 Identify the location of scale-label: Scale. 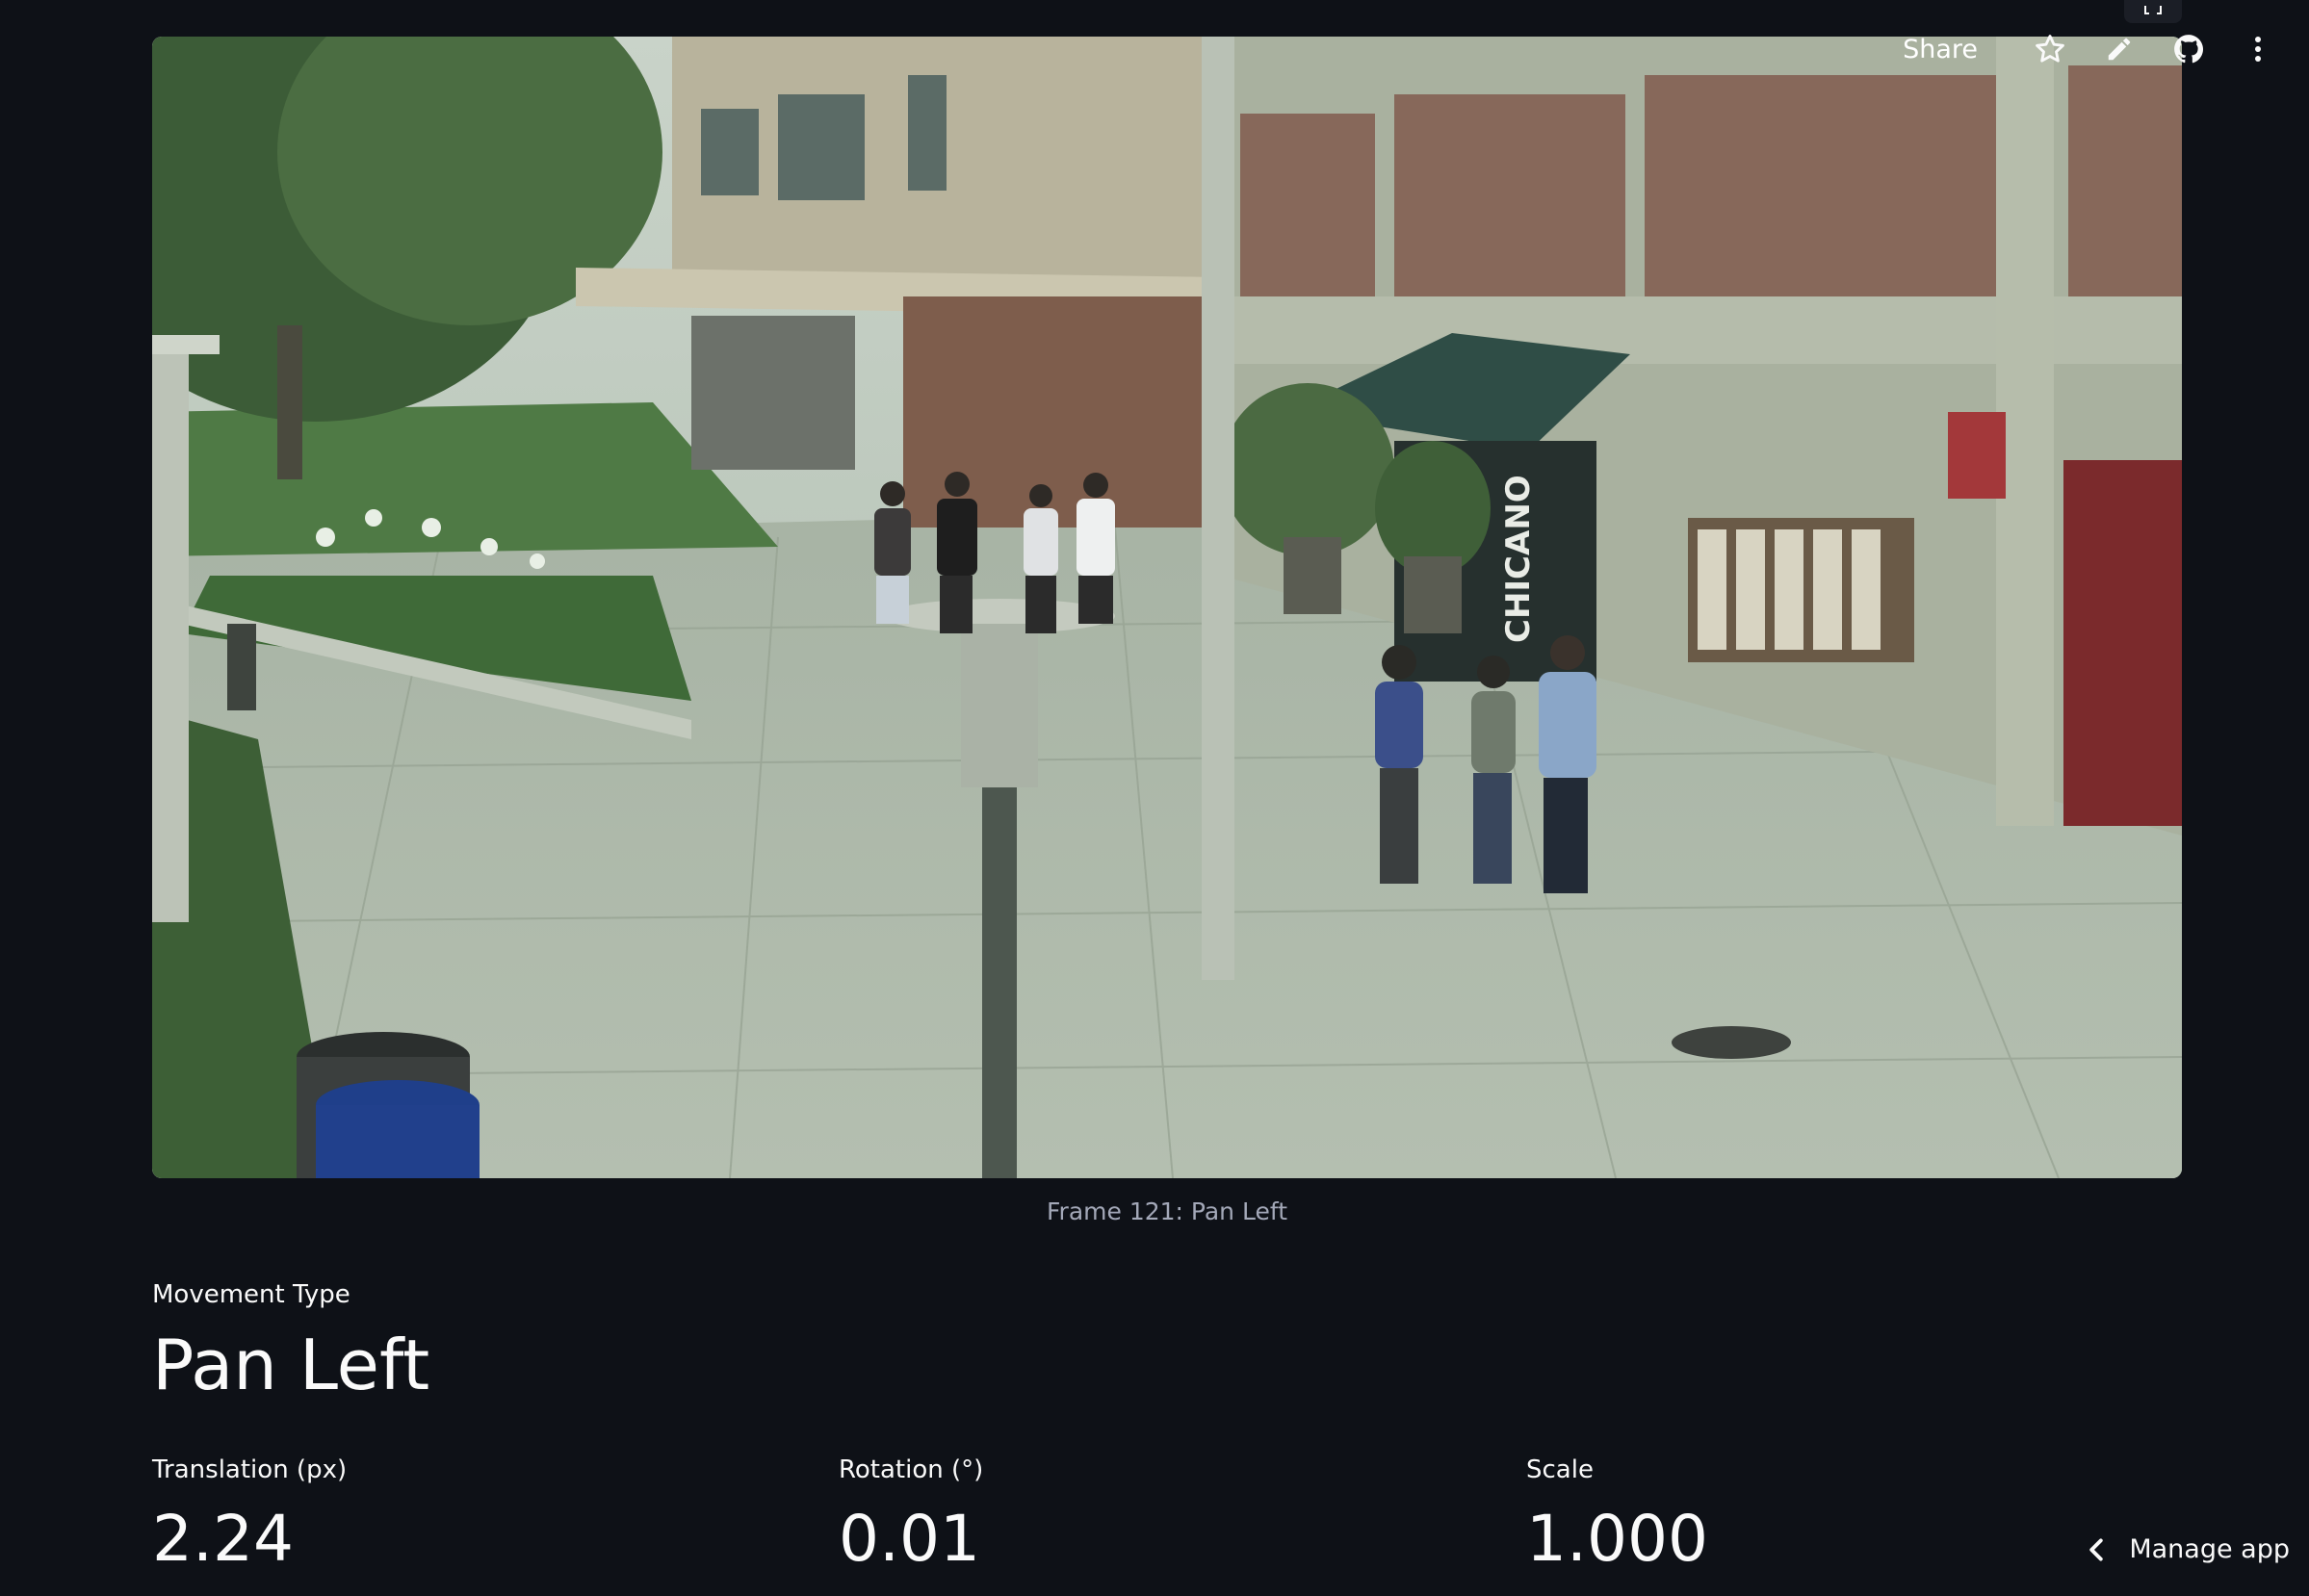
(1560, 1470).